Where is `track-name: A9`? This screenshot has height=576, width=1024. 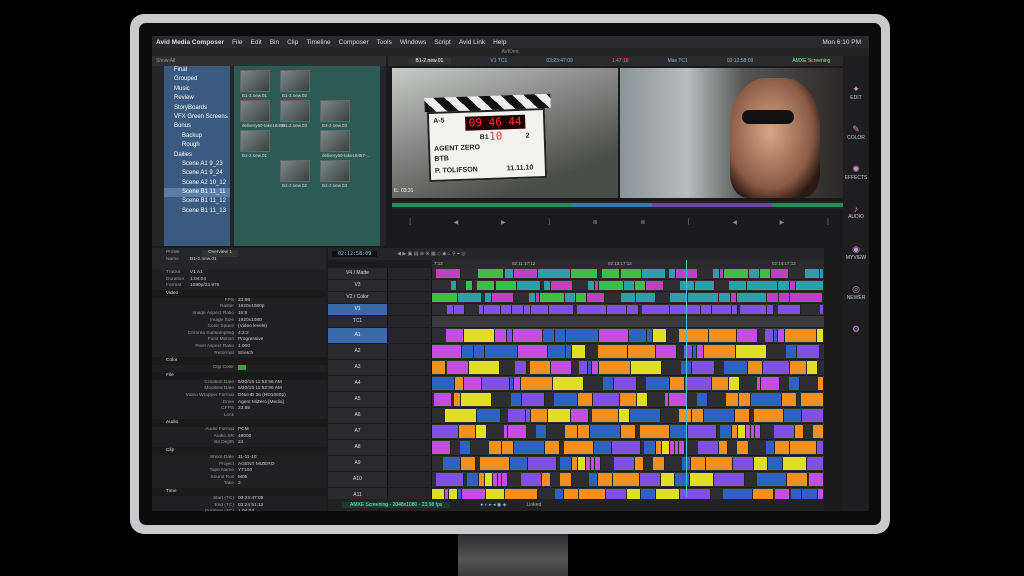
track-name: A9 is located at coordinates (358, 463).